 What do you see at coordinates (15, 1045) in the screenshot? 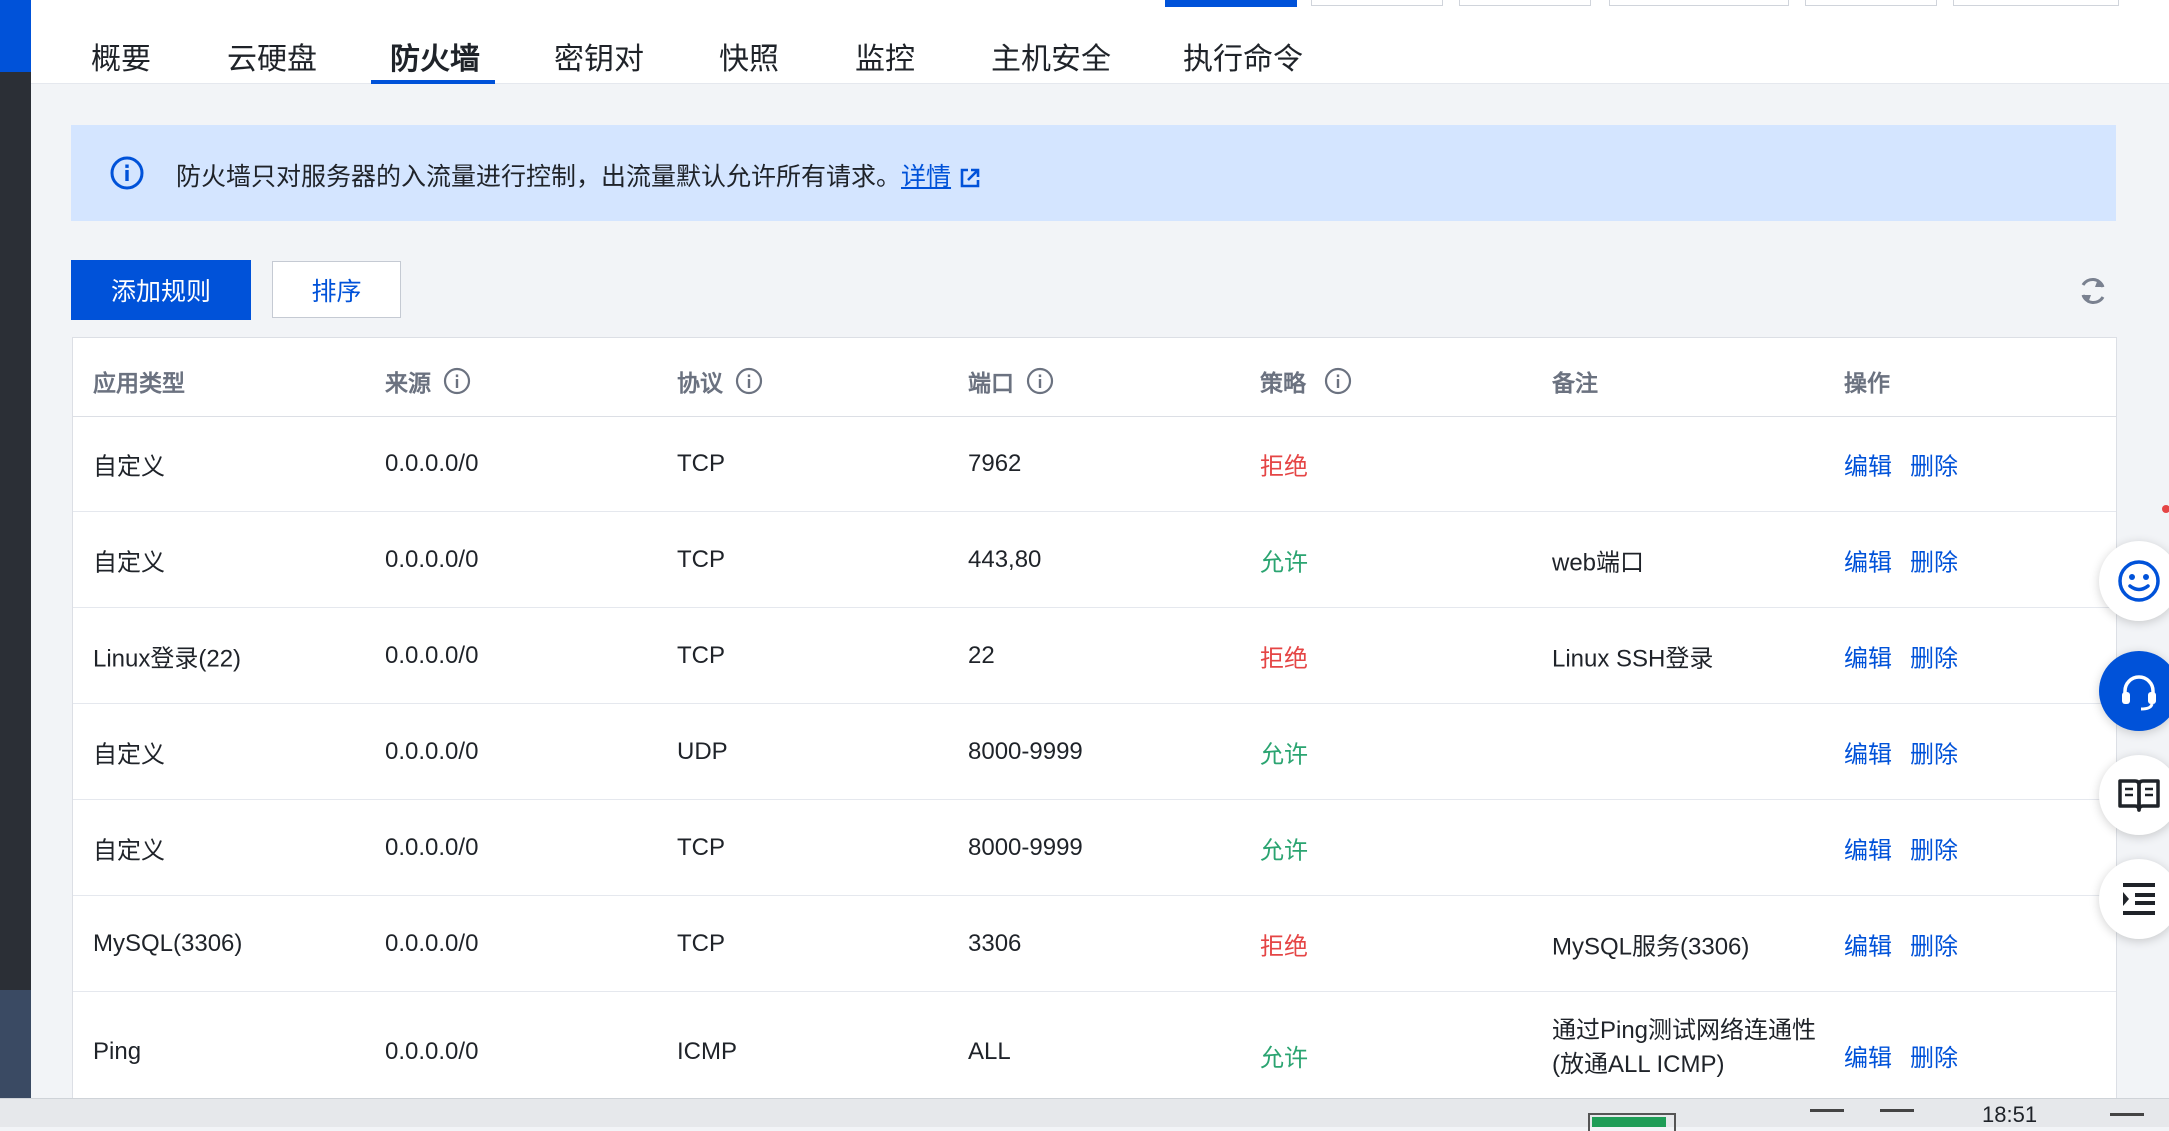
I see `sidebar-graphic` at bounding box center [15, 1045].